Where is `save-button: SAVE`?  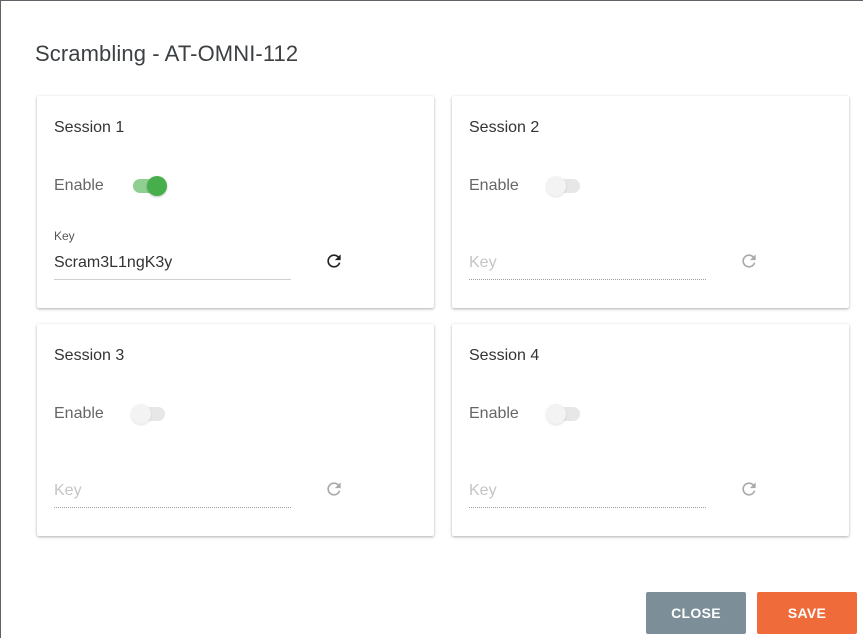 save-button: SAVE is located at coordinates (807, 613).